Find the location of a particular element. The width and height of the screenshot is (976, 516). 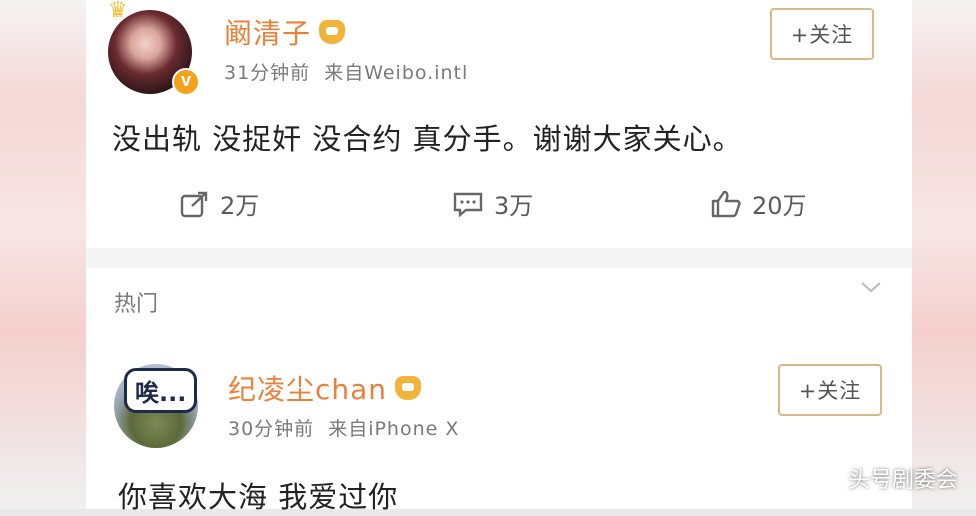

comment-username: 纪凌尘chan is located at coordinates (325, 388).